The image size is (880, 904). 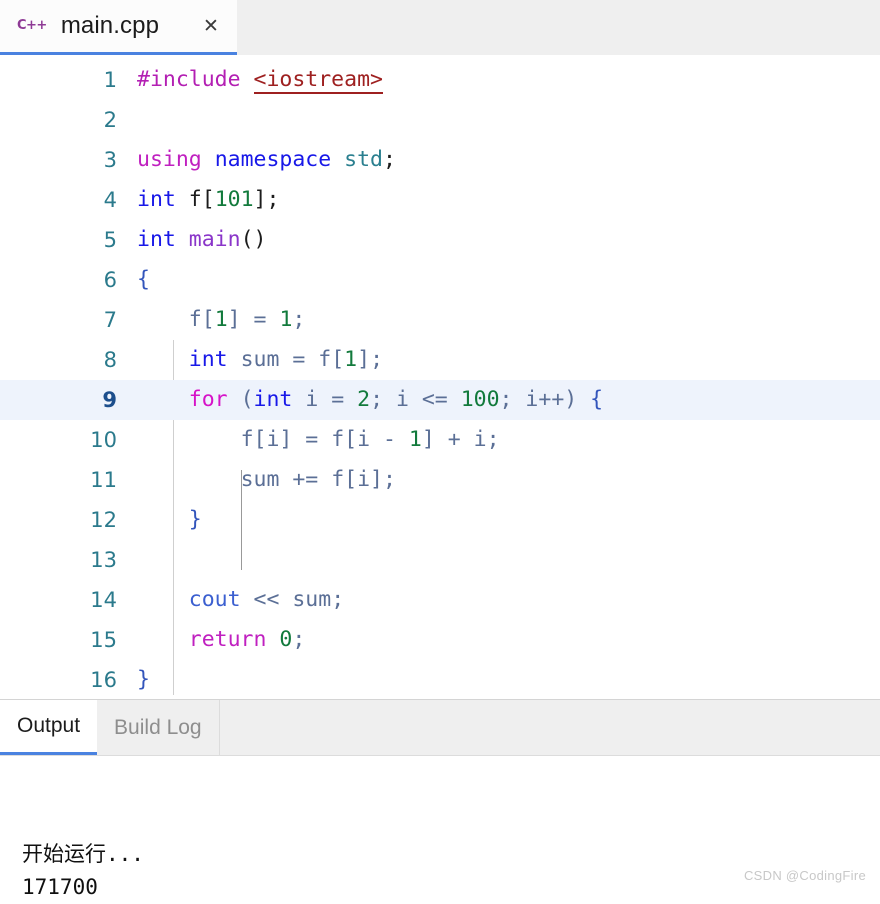 What do you see at coordinates (214, 599) in the screenshot?
I see `code-token: cout` at bounding box center [214, 599].